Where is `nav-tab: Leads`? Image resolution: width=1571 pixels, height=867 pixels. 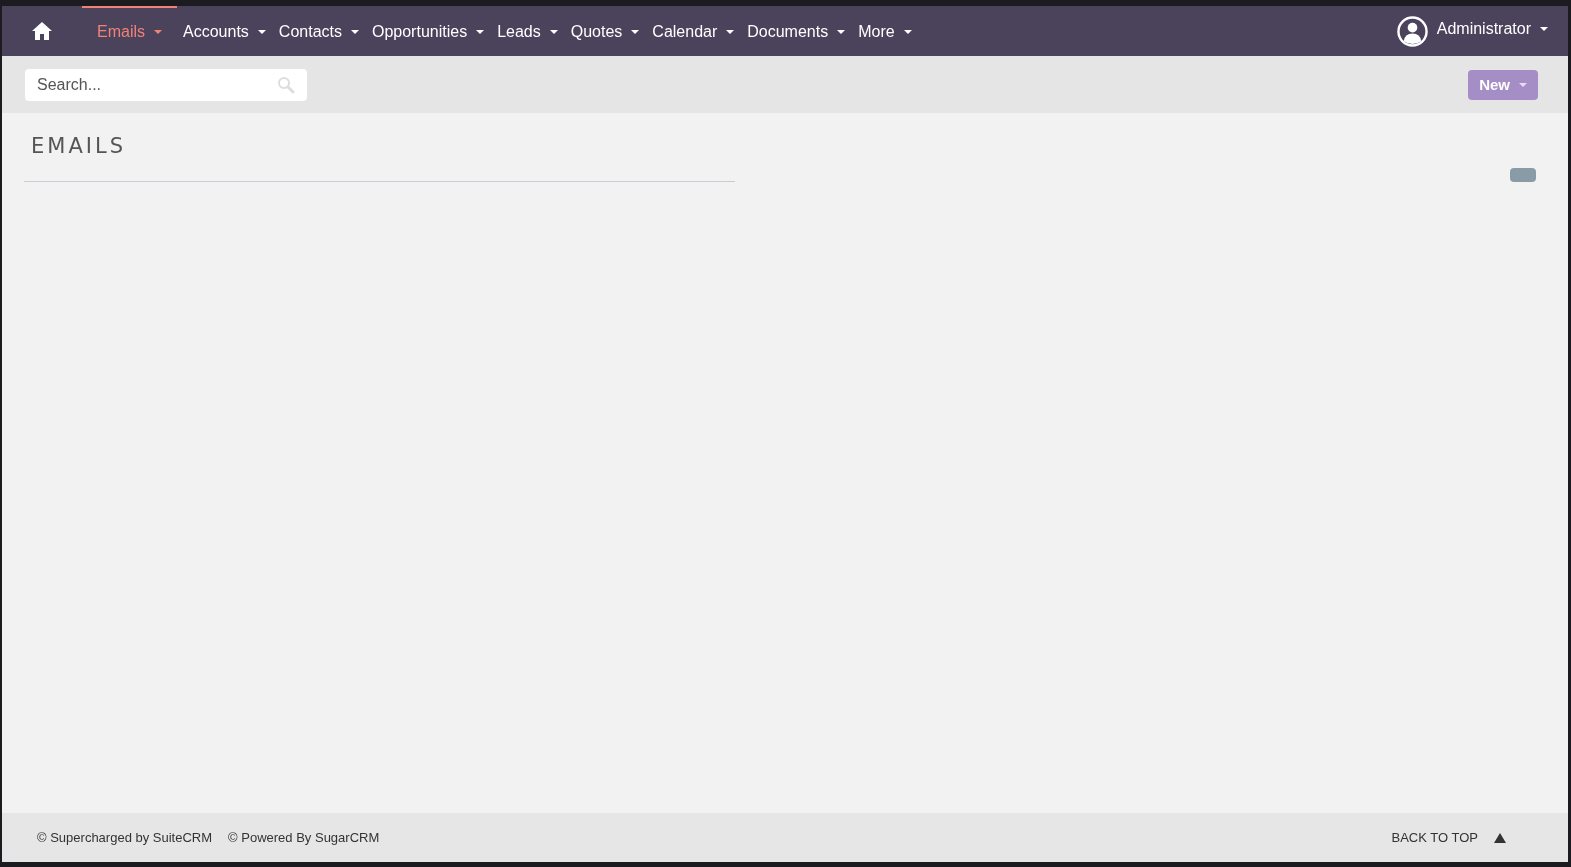 nav-tab: Leads is located at coordinates (528, 31).